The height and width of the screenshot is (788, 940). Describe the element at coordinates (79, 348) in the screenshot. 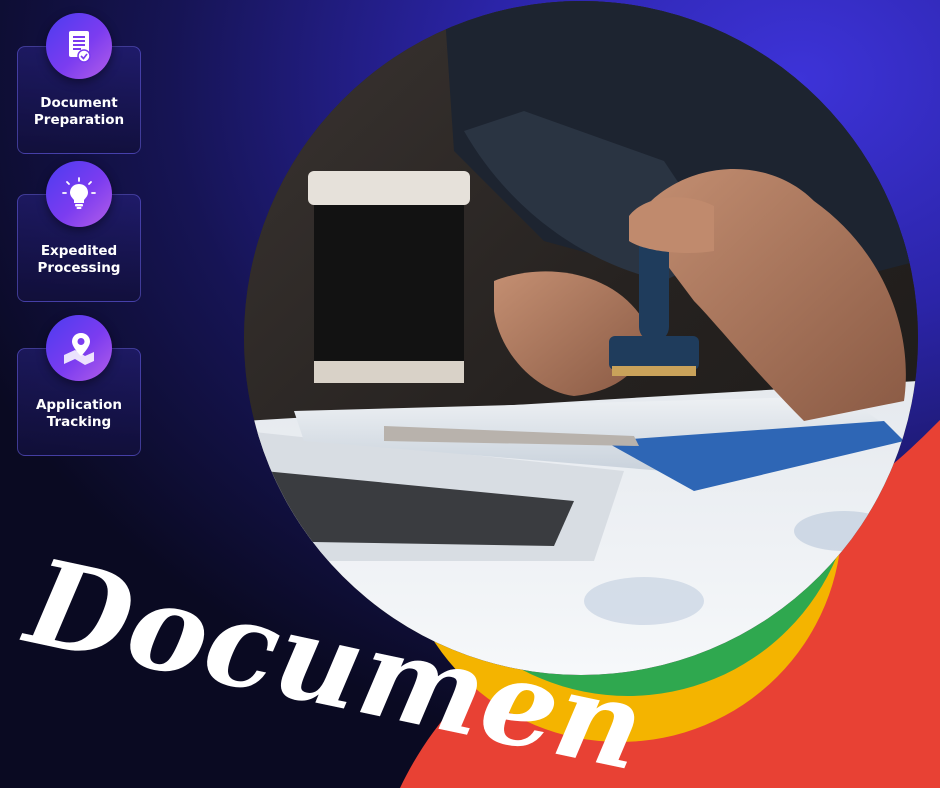

I see `map-pin-icon` at that location.